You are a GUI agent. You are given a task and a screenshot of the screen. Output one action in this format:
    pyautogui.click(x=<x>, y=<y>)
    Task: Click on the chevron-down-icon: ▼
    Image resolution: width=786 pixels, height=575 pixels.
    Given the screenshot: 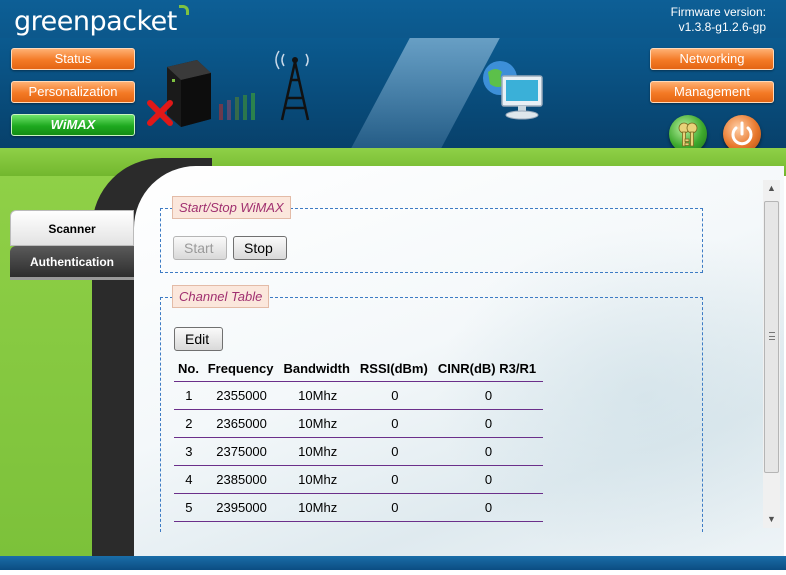 What is the action you would take?
    pyautogui.click(x=771, y=519)
    